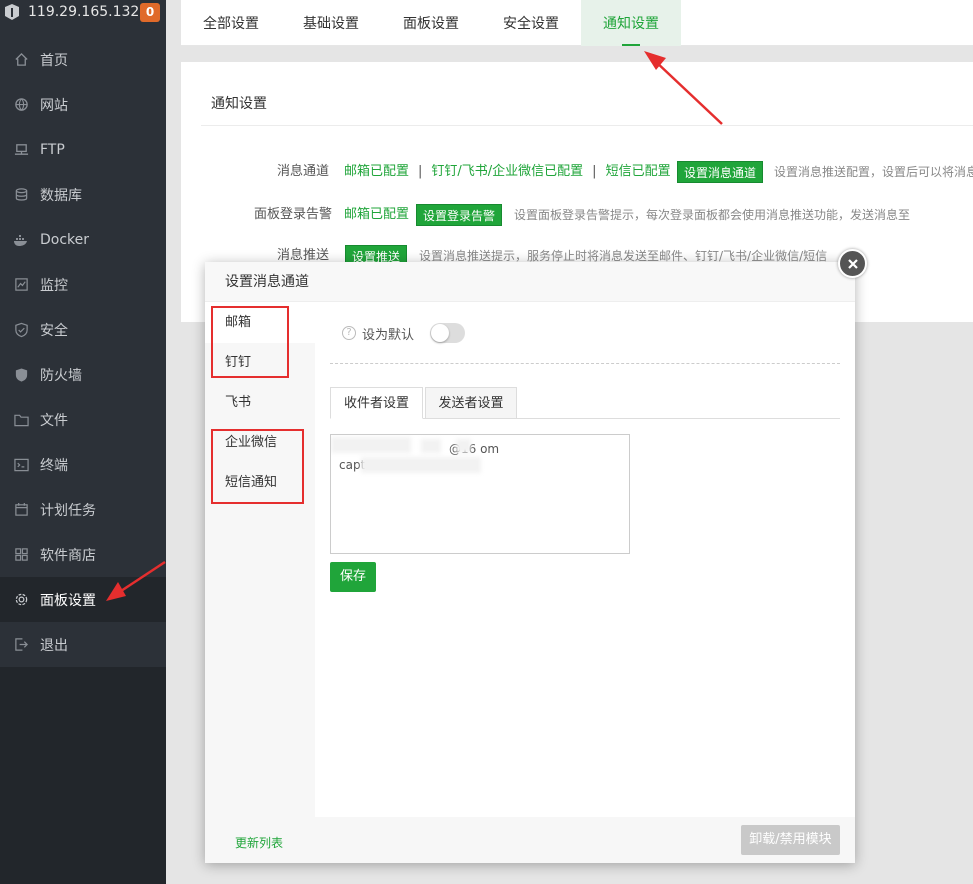 The image size is (973, 884). What do you see at coordinates (116, 591) in the screenshot?
I see `arrow-head` at bounding box center [116, 591].